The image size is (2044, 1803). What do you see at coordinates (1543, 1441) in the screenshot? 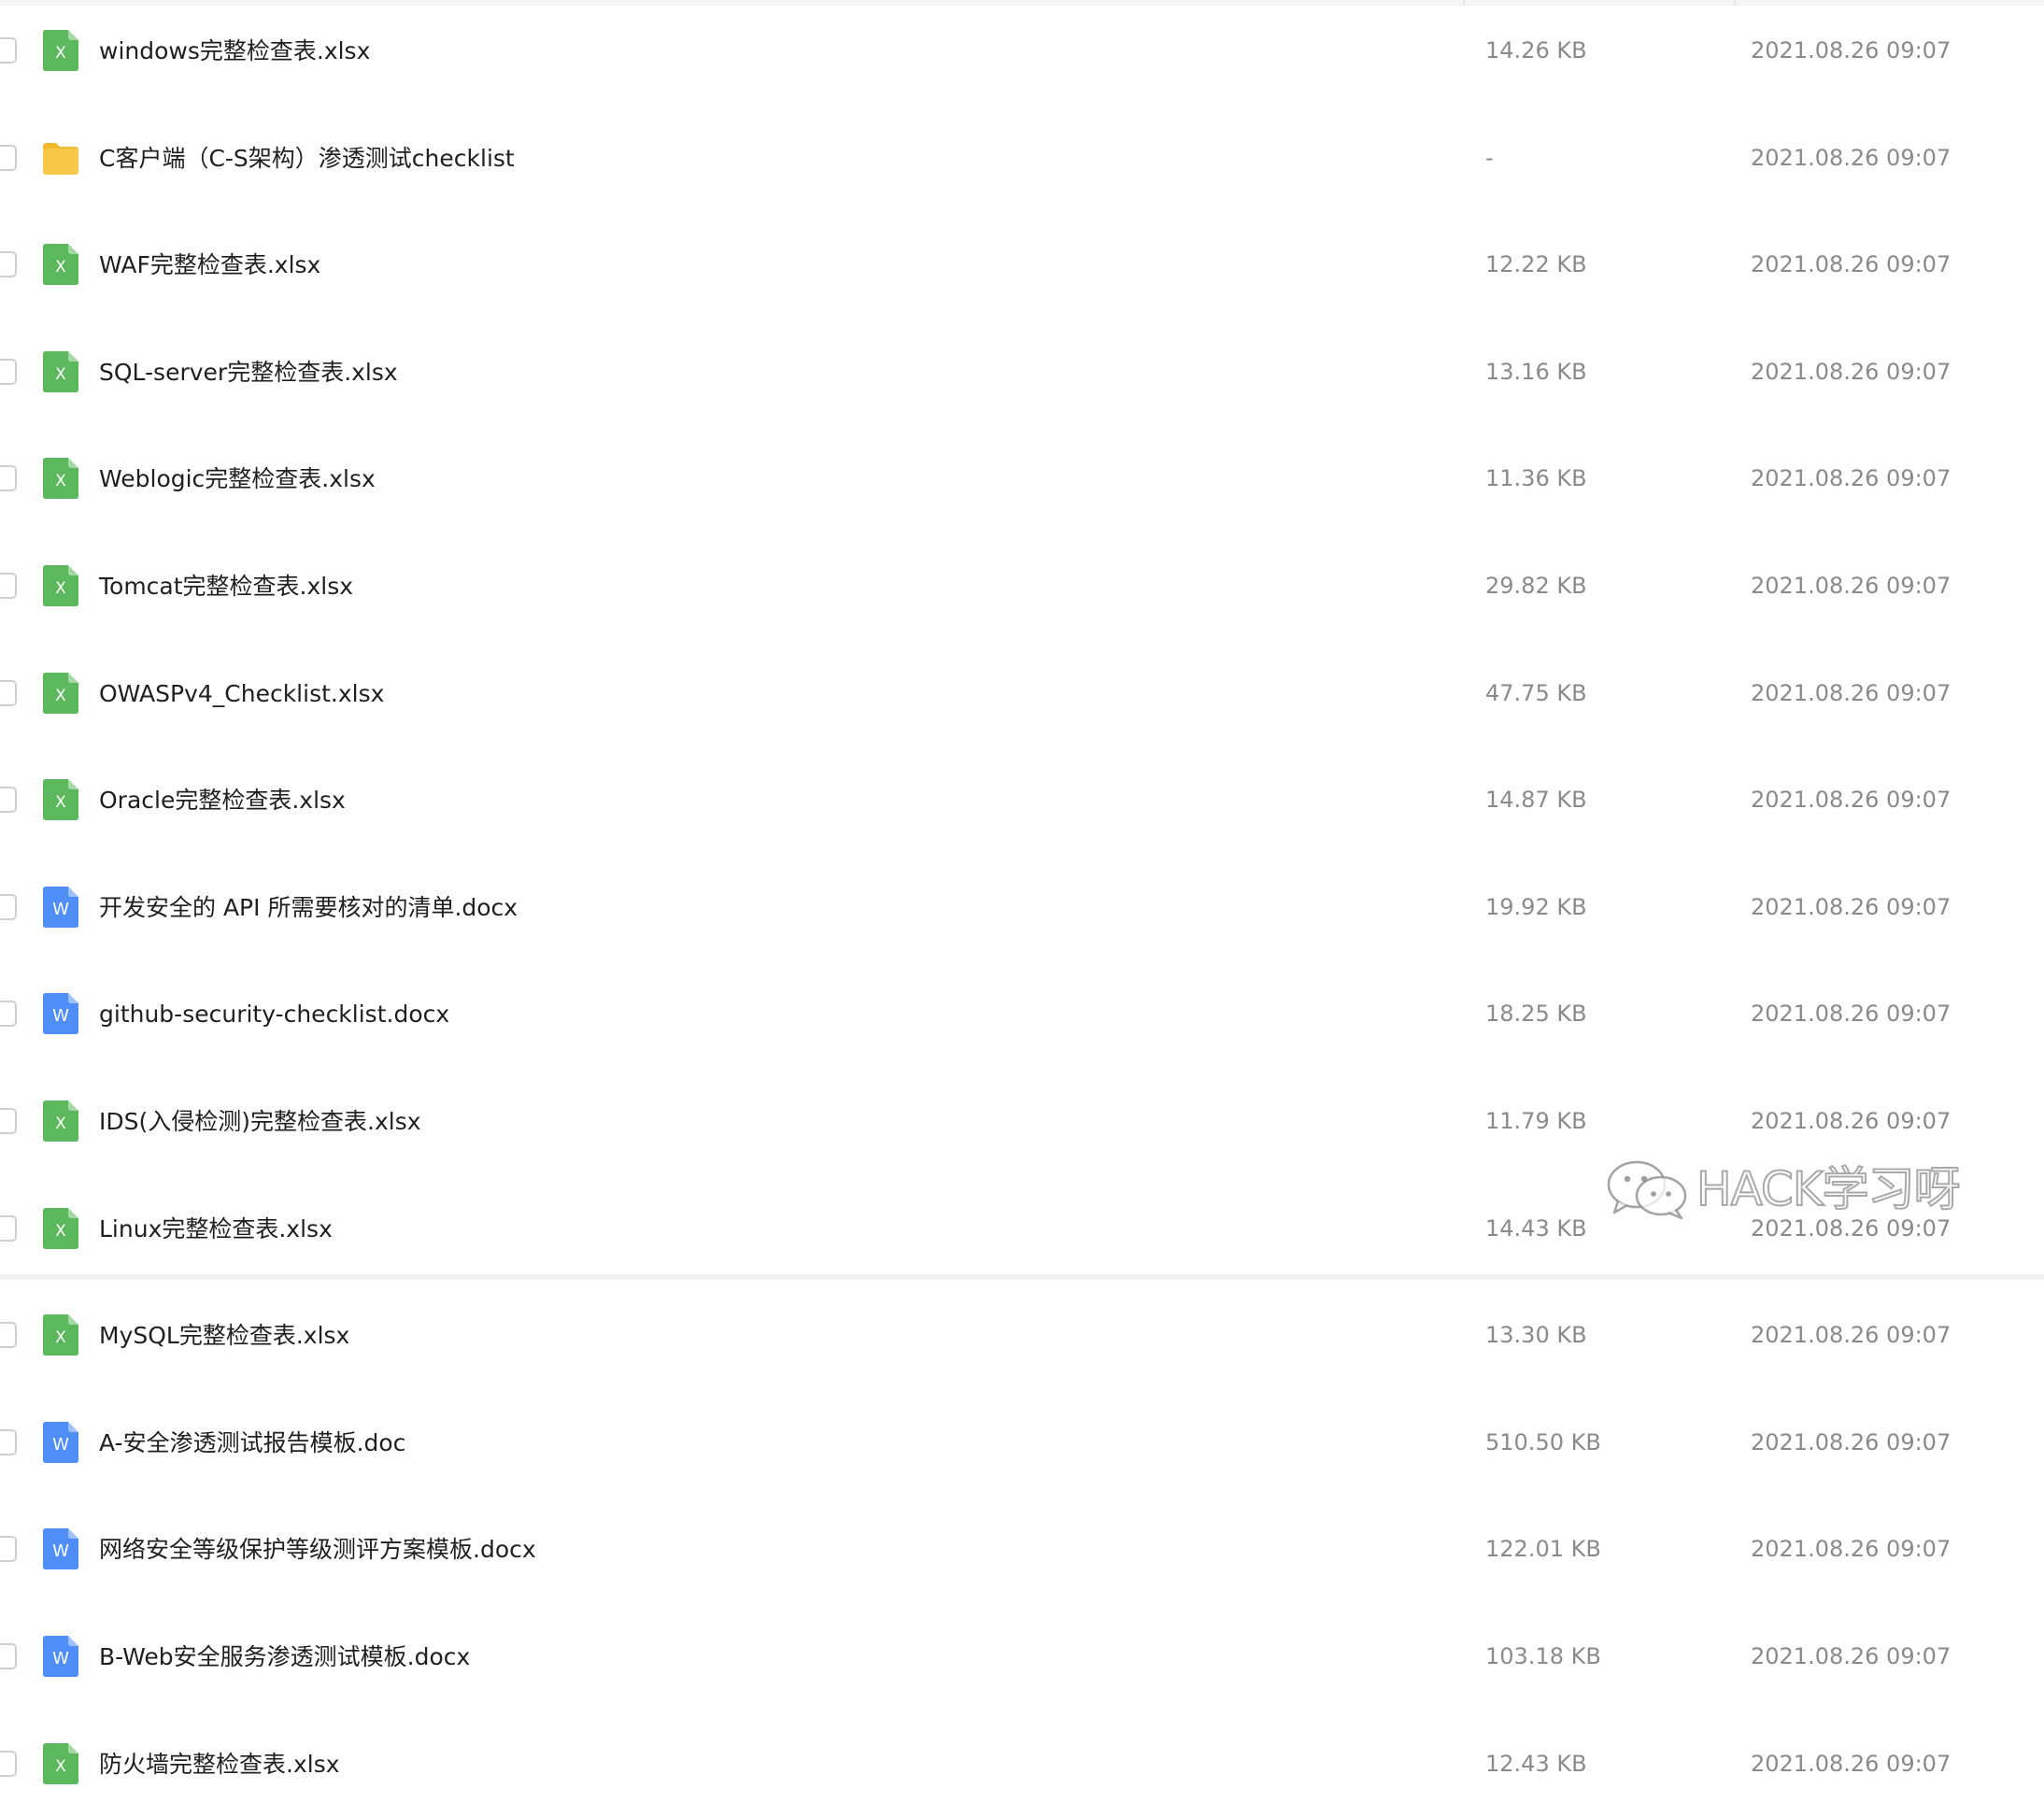
I see `file-size: 510.50 KB` at bounding box center [1543, 1441].